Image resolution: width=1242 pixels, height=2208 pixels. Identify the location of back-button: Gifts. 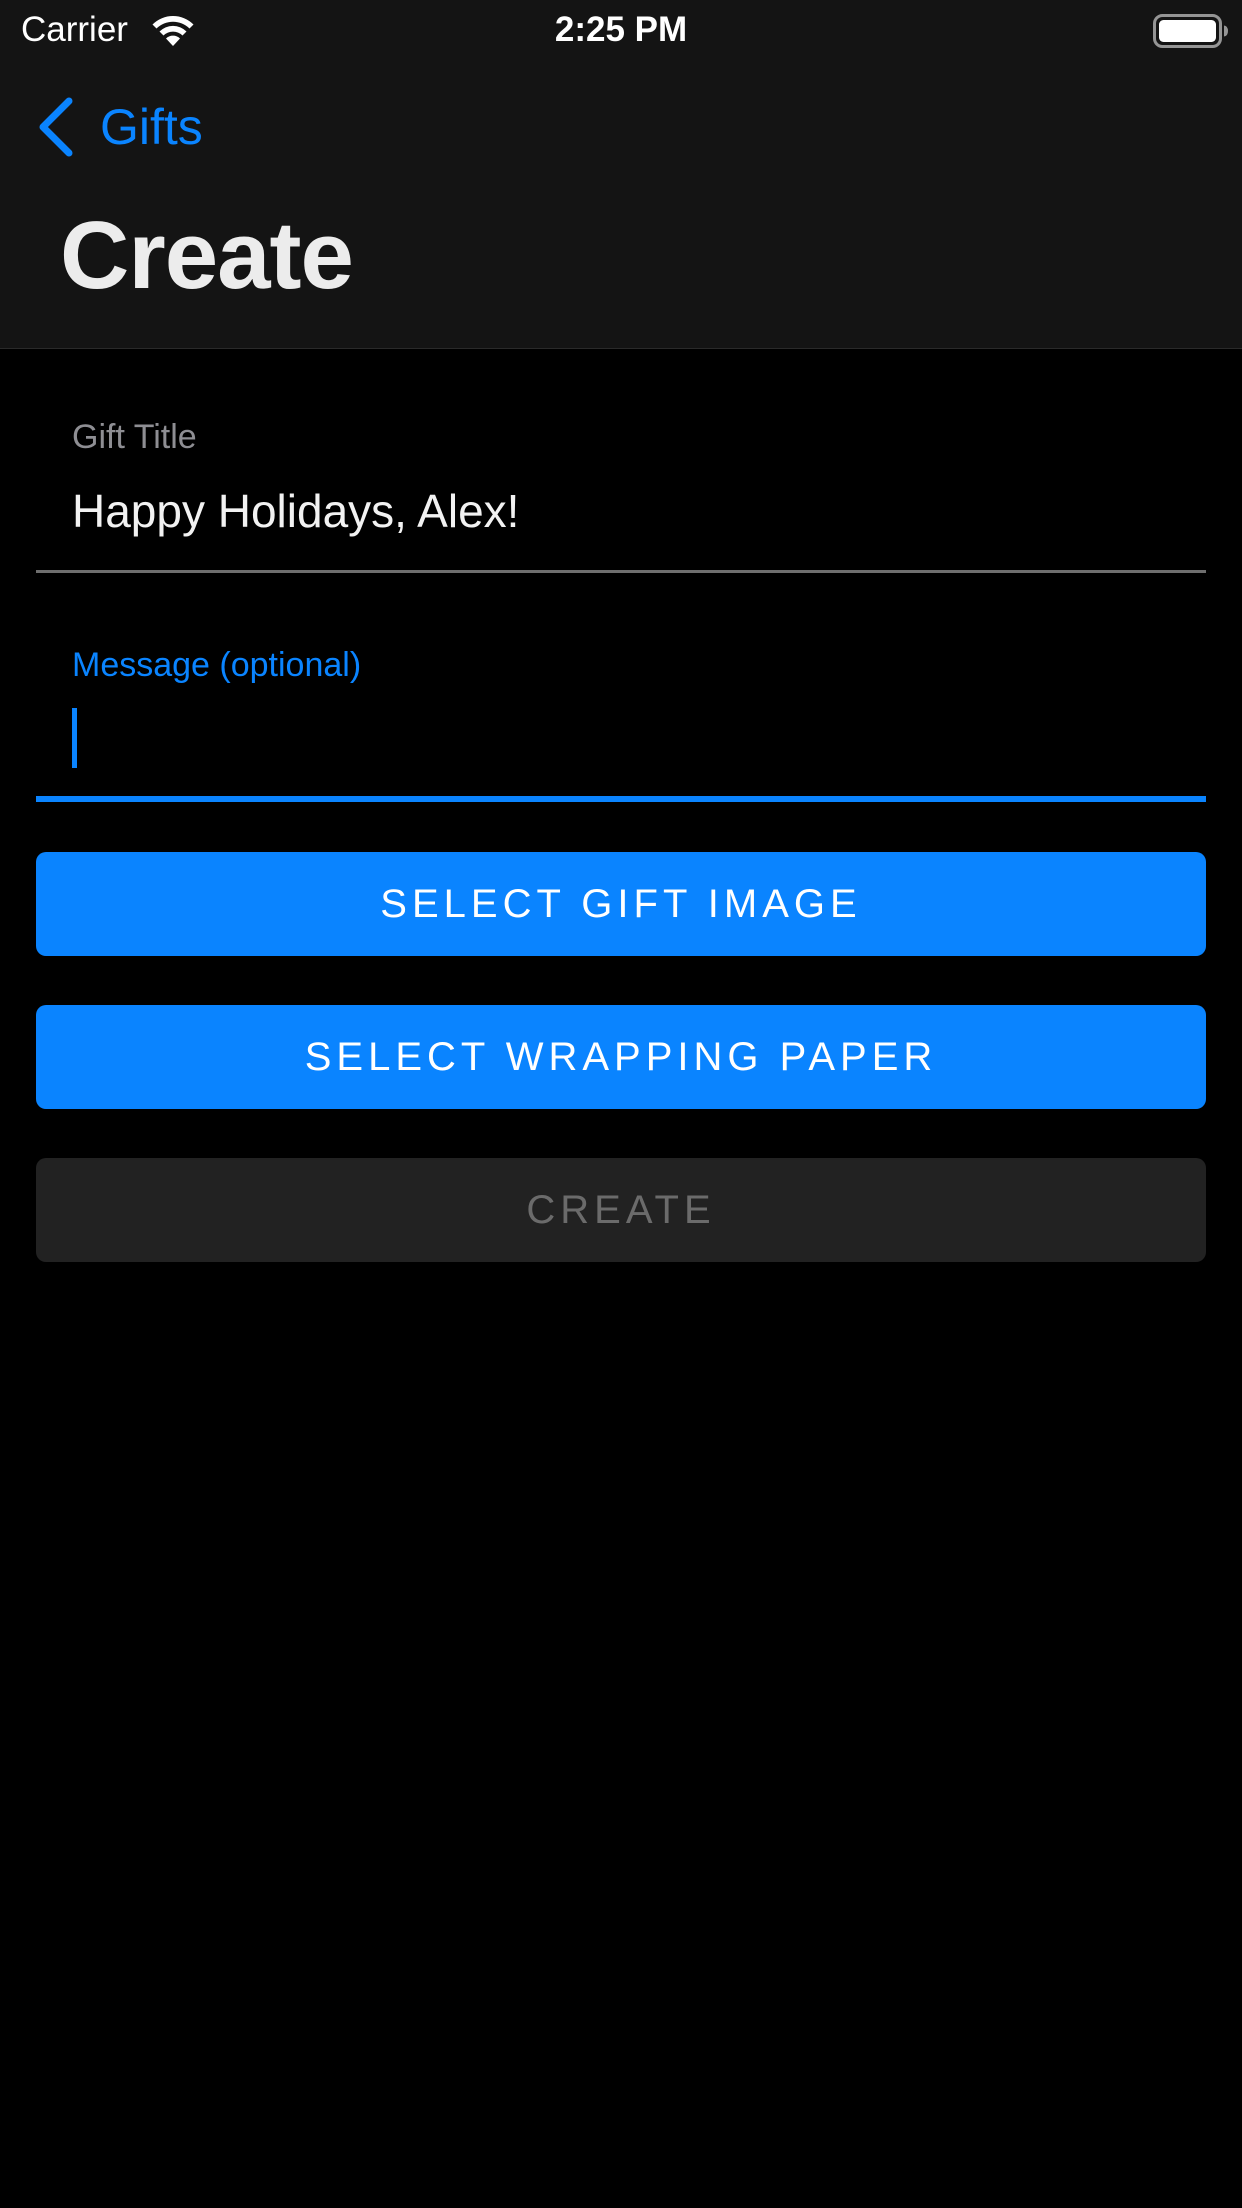
(119, 127).